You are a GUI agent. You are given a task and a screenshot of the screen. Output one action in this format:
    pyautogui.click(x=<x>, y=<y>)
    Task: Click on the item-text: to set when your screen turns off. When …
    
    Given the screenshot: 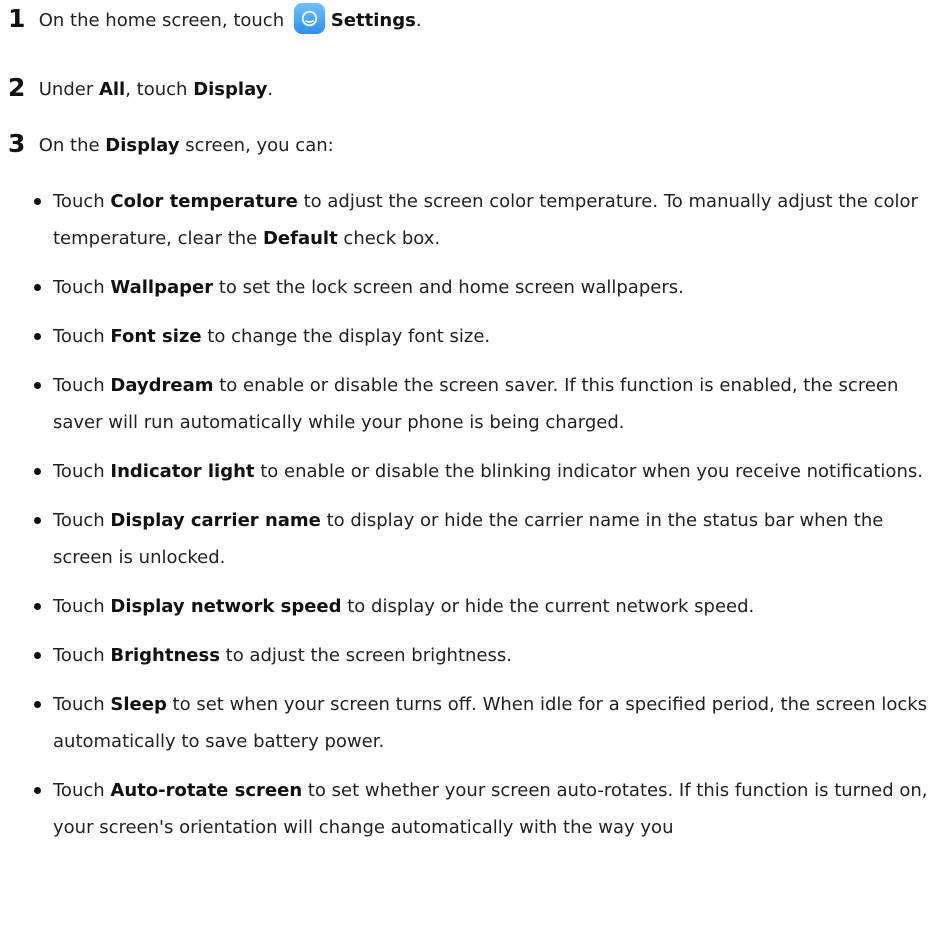 What is the action you would take?
    pyautogui.click(x=490, y=723)
    